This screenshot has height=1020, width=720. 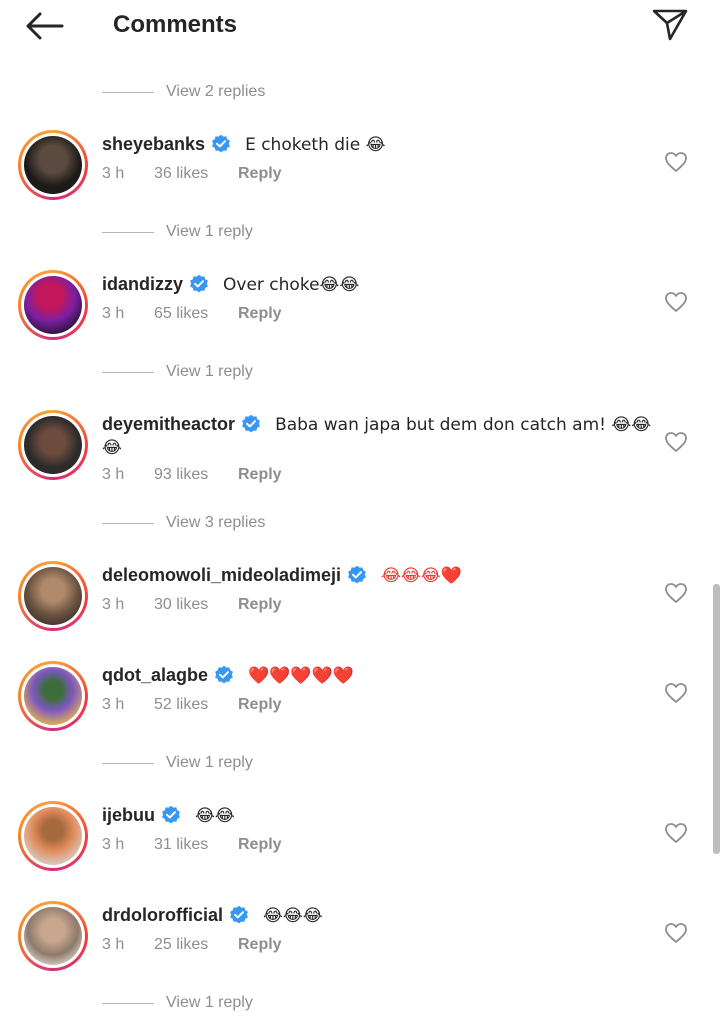 I want to click on arrow-left-icon, so click(x=45, y=26).